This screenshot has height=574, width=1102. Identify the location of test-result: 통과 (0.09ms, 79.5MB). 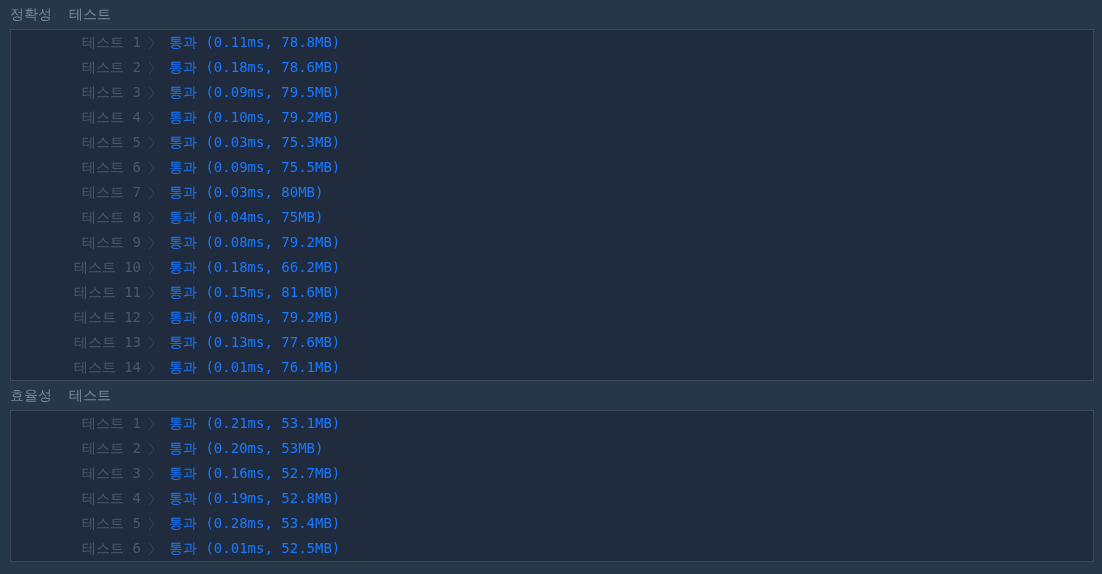
(255, 92).